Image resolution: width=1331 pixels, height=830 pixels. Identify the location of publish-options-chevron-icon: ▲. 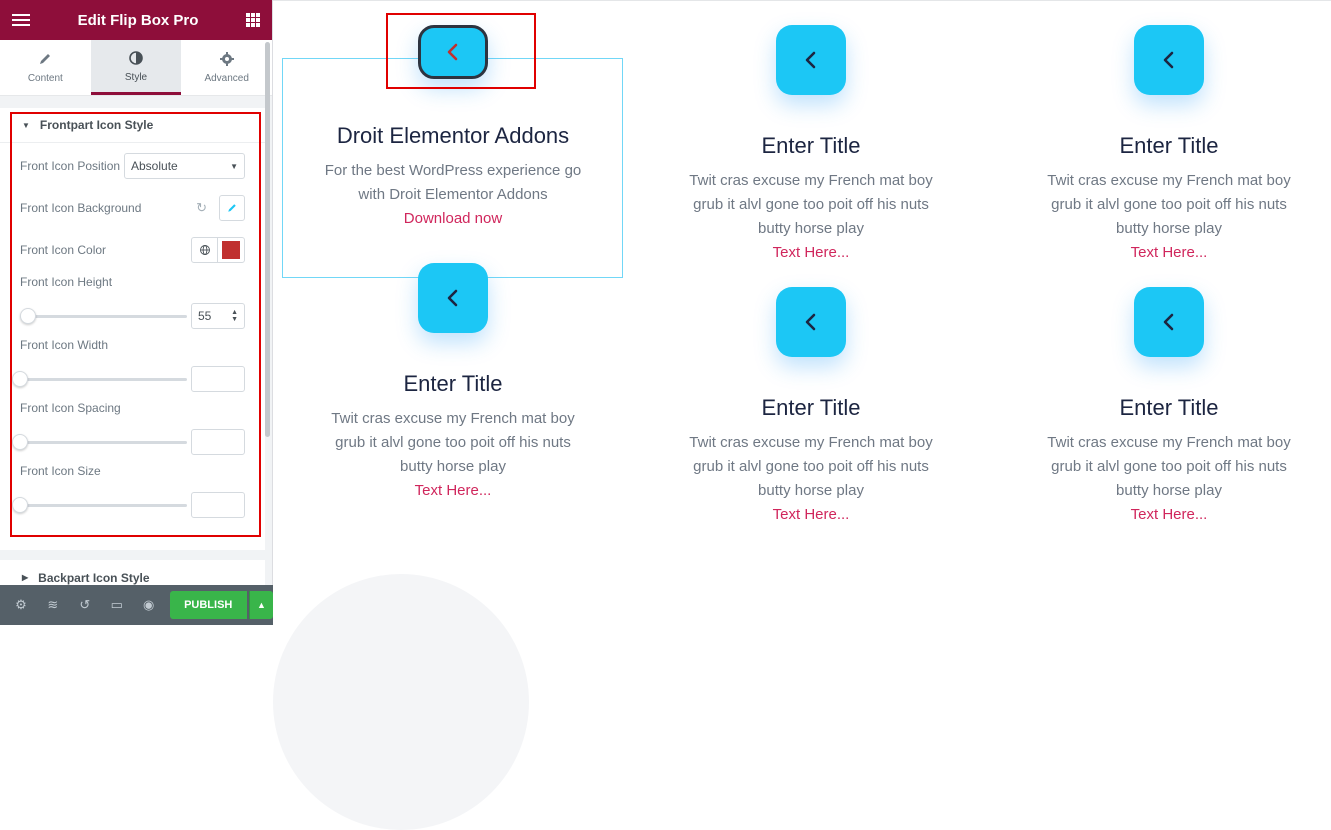
(260, 605).